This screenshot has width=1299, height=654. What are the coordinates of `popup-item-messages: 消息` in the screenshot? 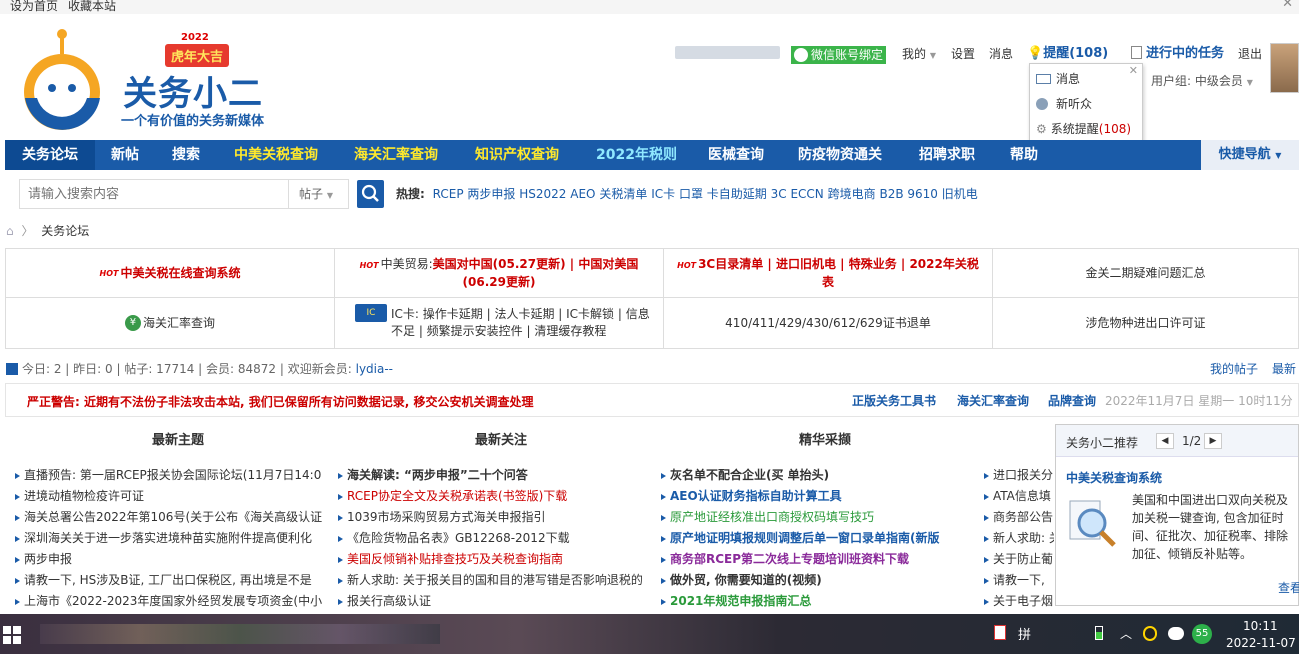 It's located at (1058, 79).